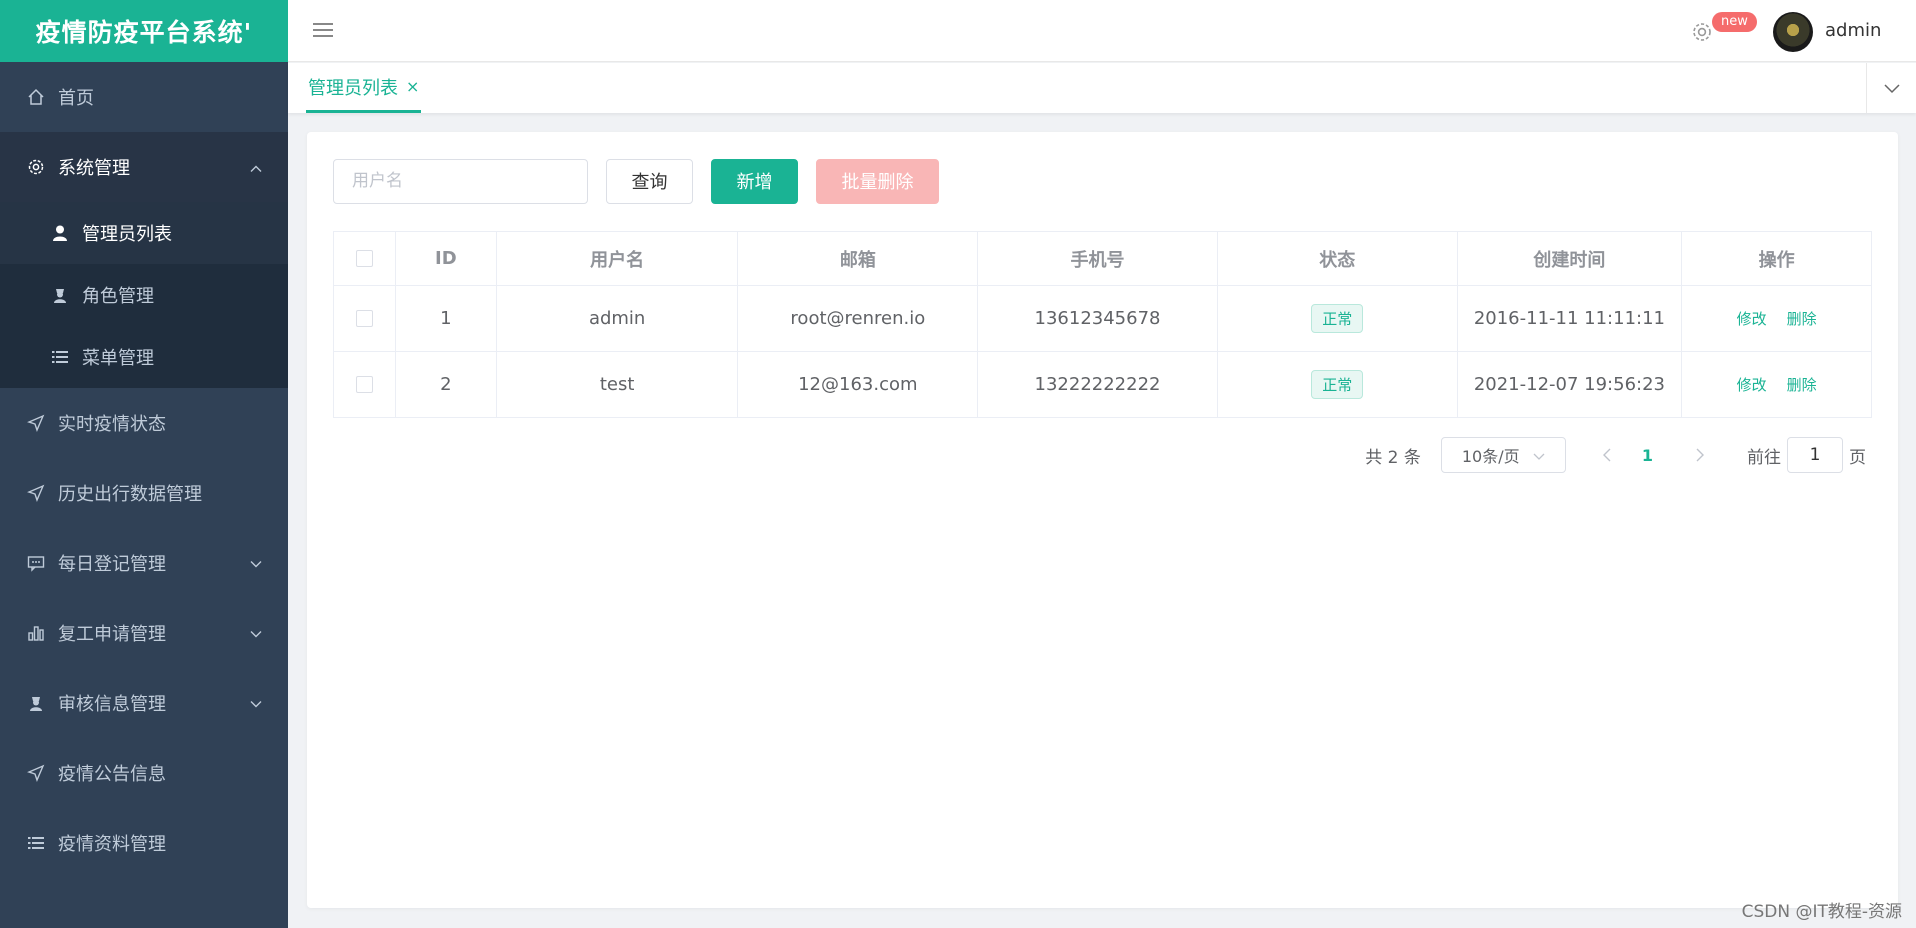  I want to click on column-header: 手机号, so click(1098, 258).